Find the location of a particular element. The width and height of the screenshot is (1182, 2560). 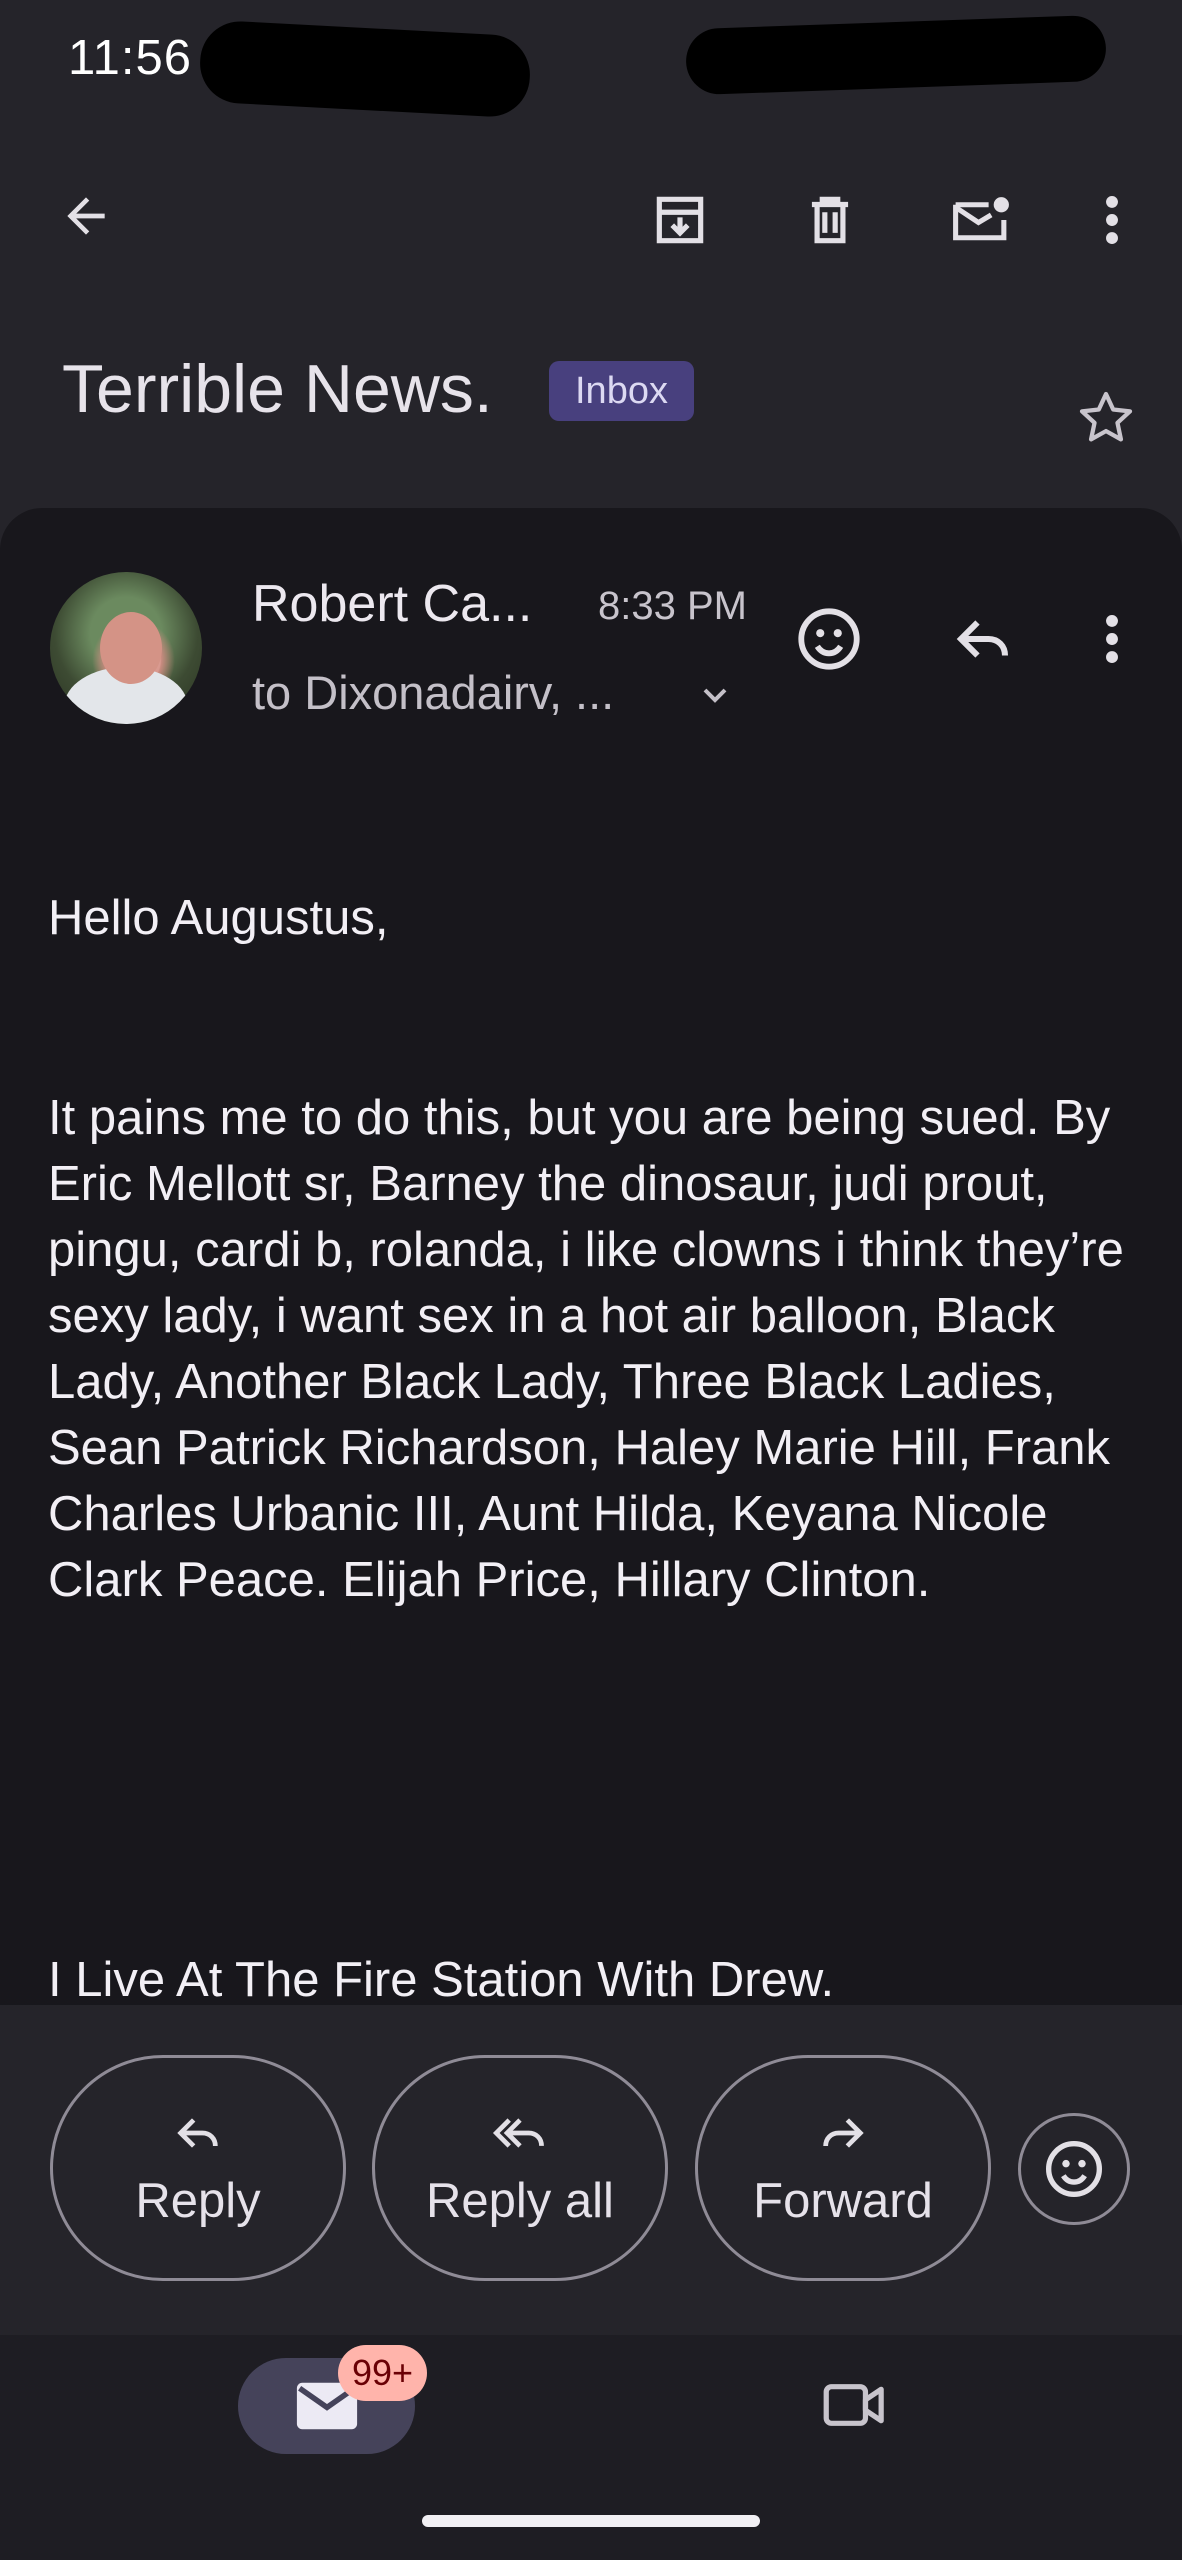

status-time: 11:56 is located at coordinates (130, 58).